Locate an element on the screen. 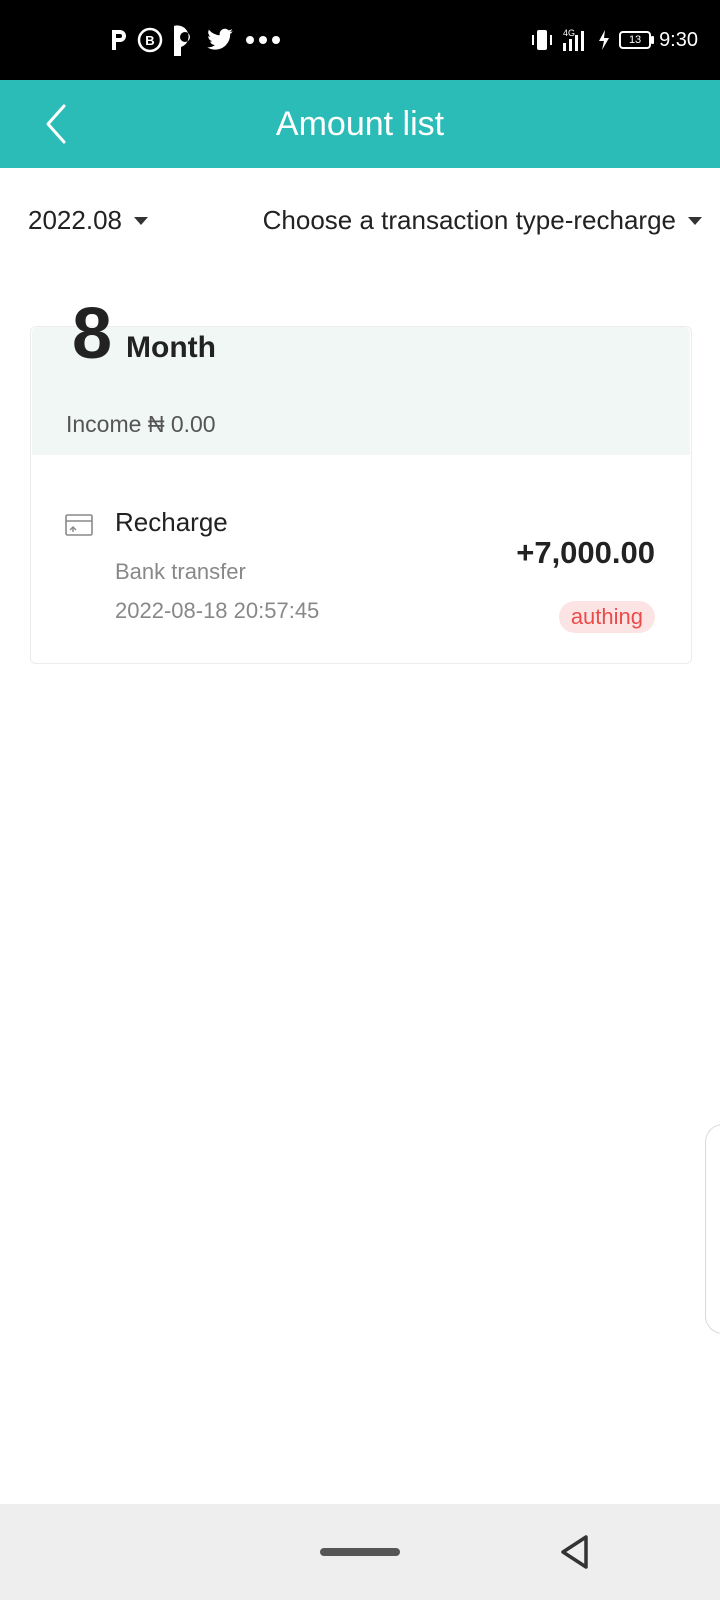 This screenshot has height=1600, width=720. transaction-method: Bank transfer is located at coordinates (180, 571).